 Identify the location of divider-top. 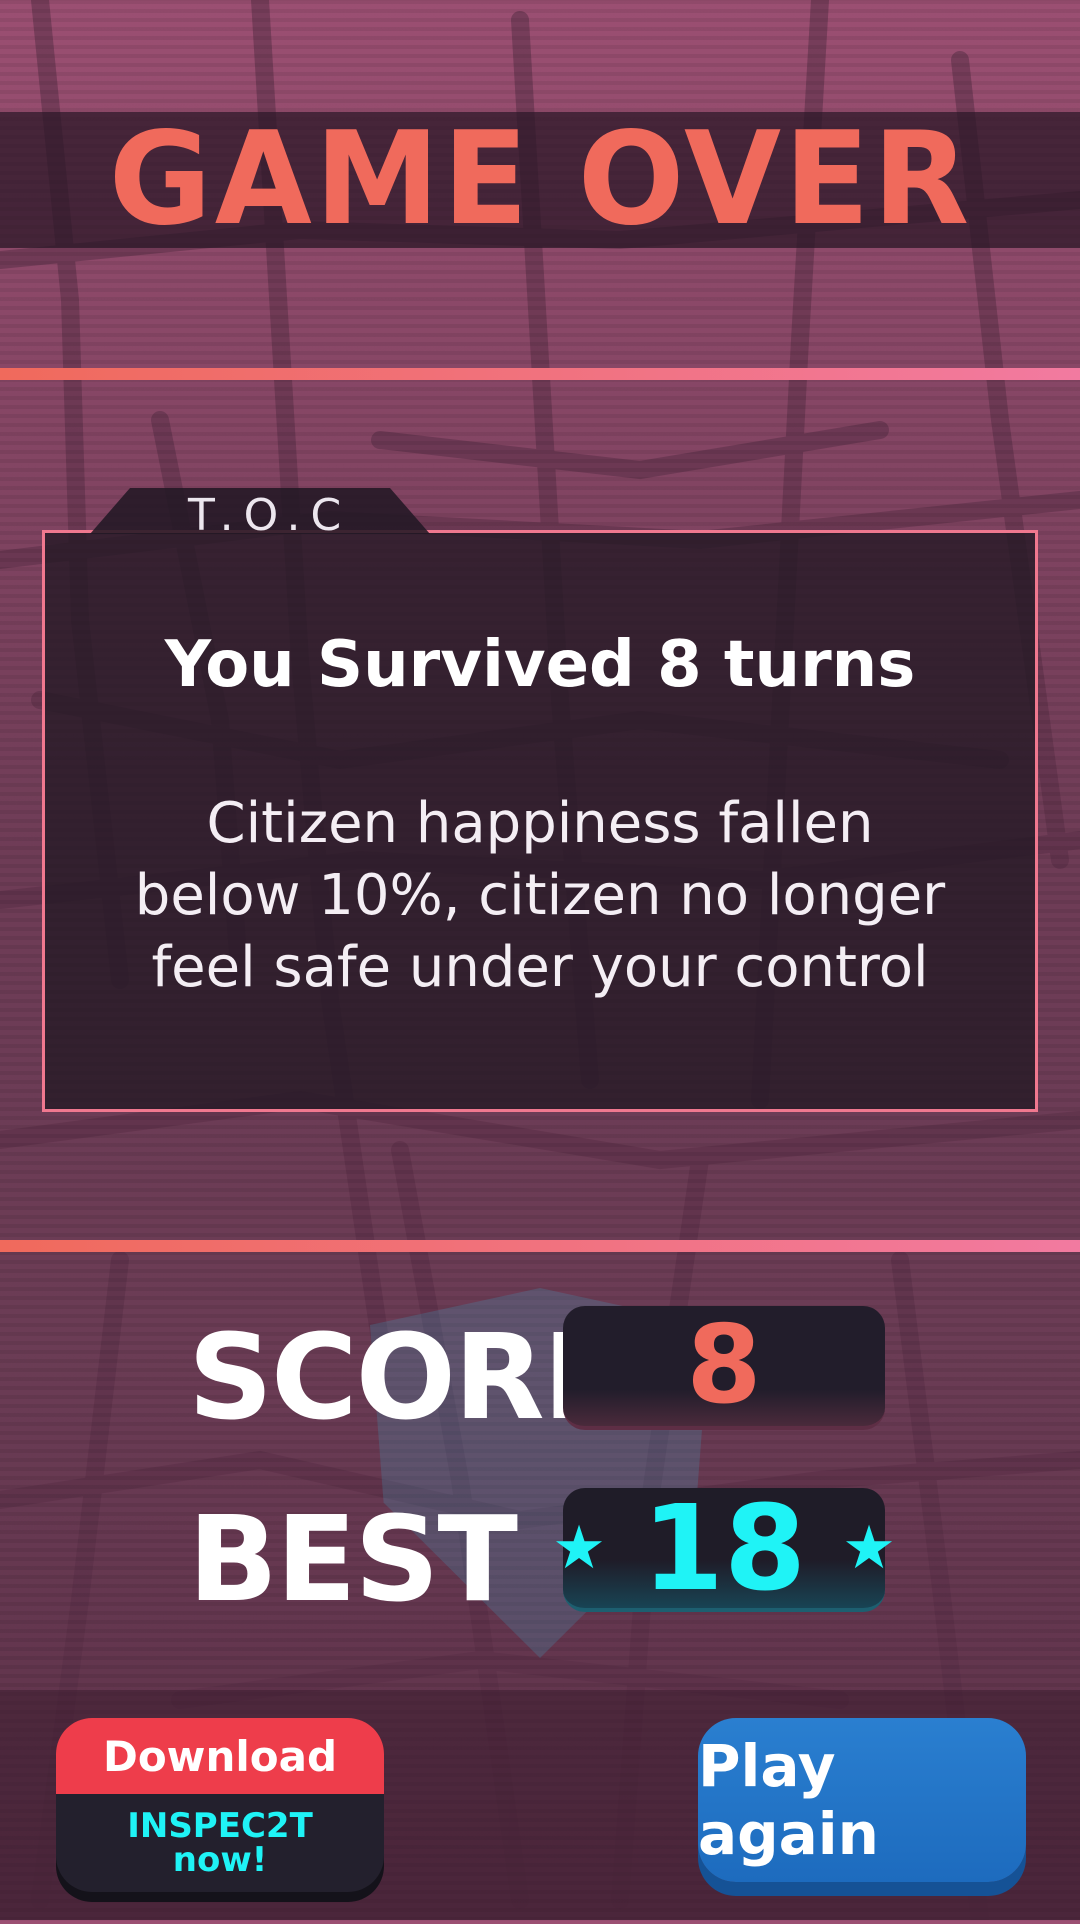
(540, 374).